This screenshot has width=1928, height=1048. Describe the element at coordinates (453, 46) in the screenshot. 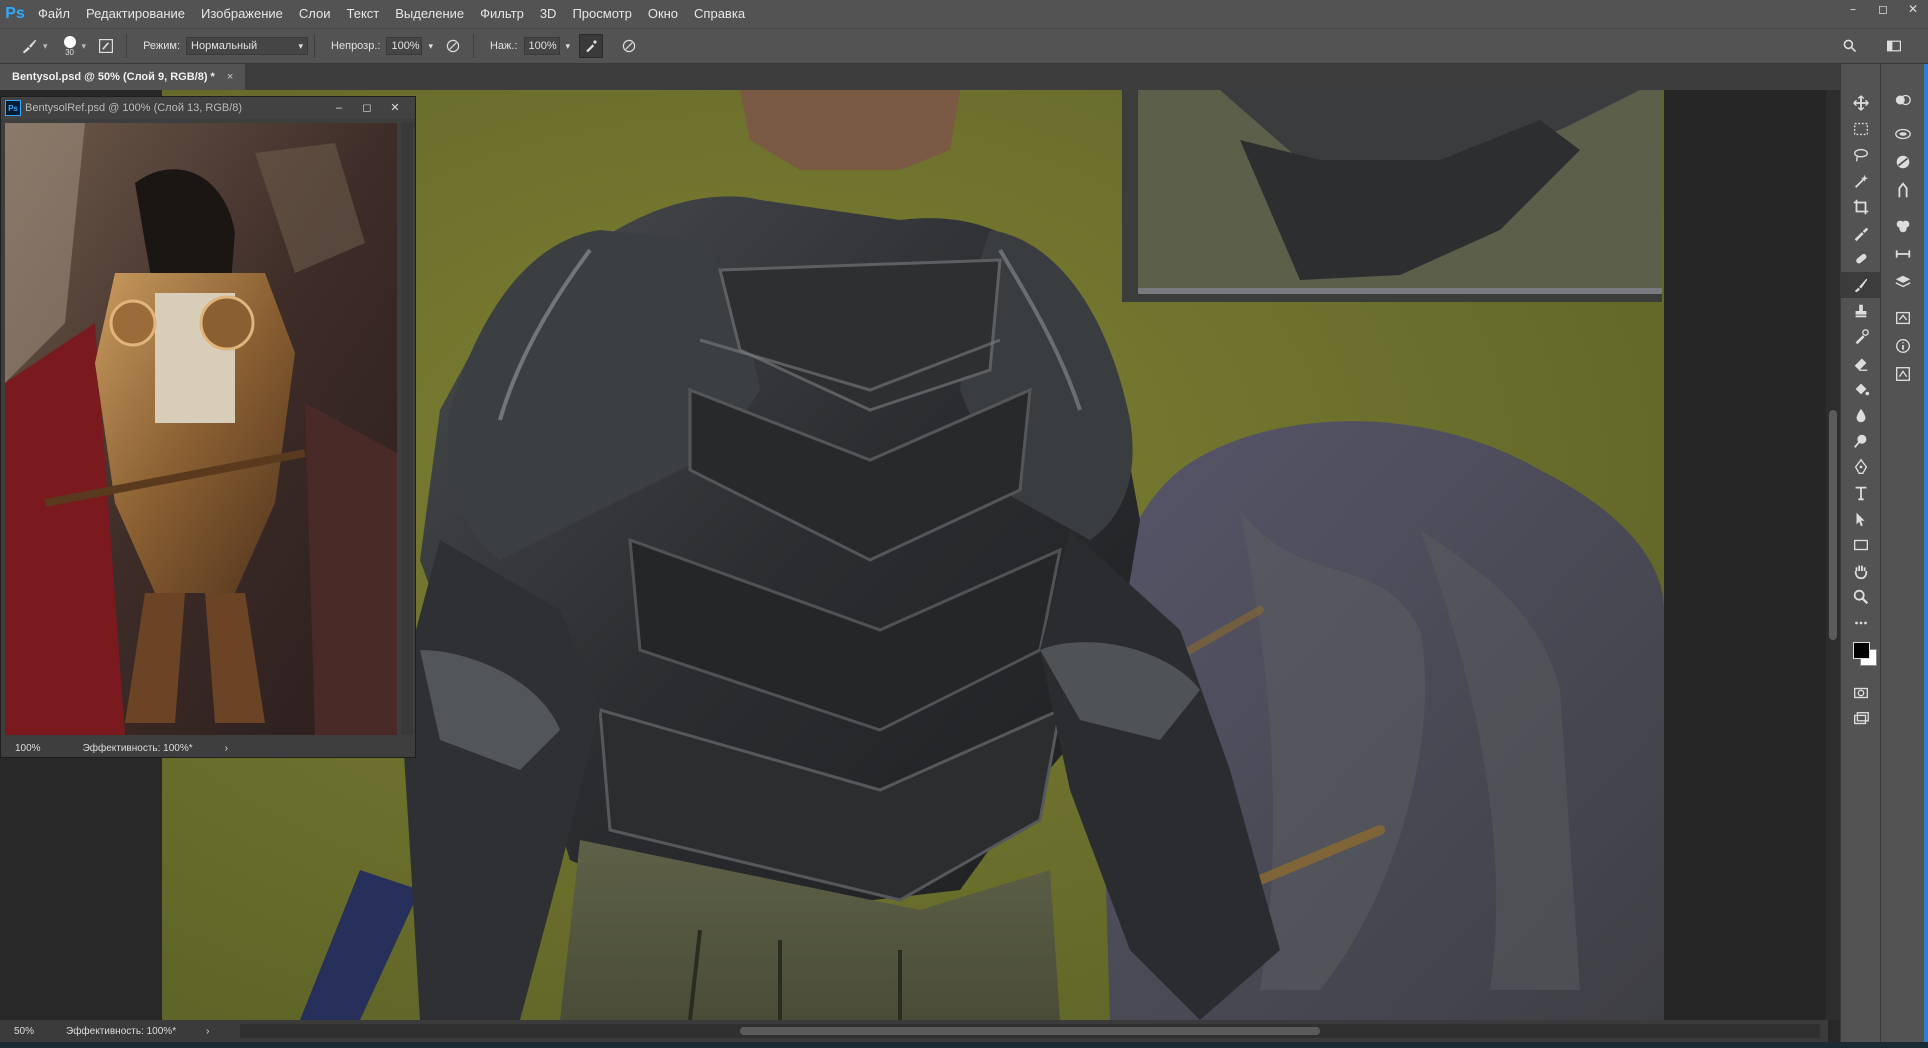

I see `pressure-opacity-icon` at that location.